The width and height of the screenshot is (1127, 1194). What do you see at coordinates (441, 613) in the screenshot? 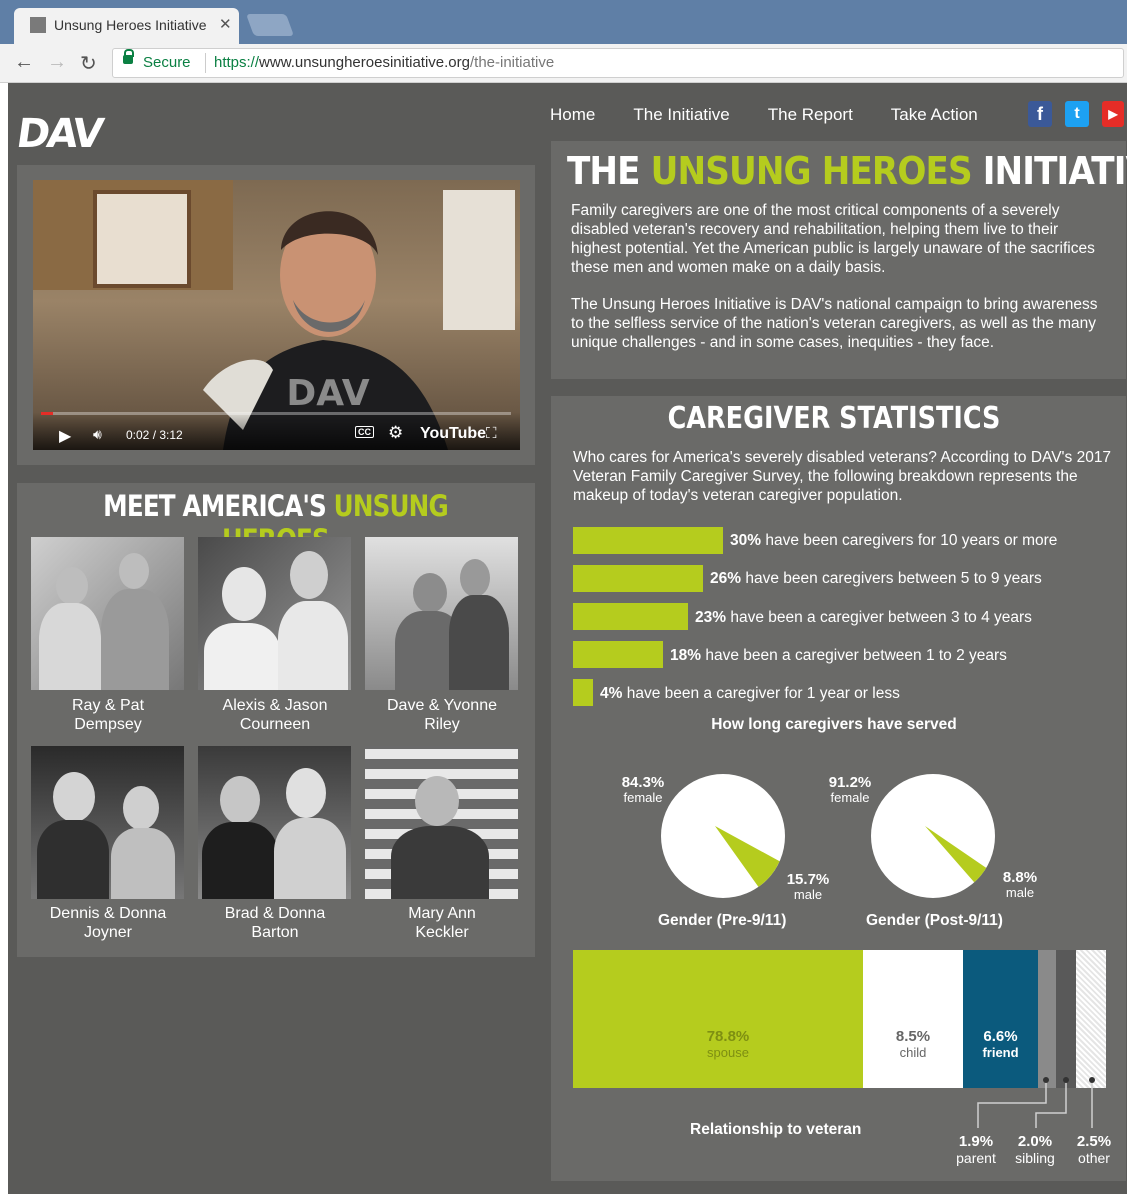
I see `photo-riley` at bounding box center [441, 613].